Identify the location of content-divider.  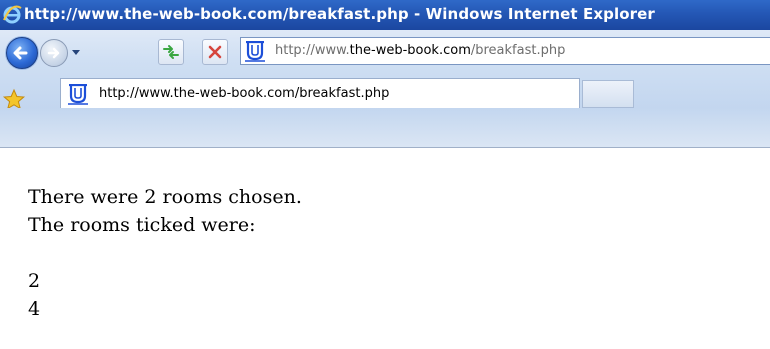
(385, 147).